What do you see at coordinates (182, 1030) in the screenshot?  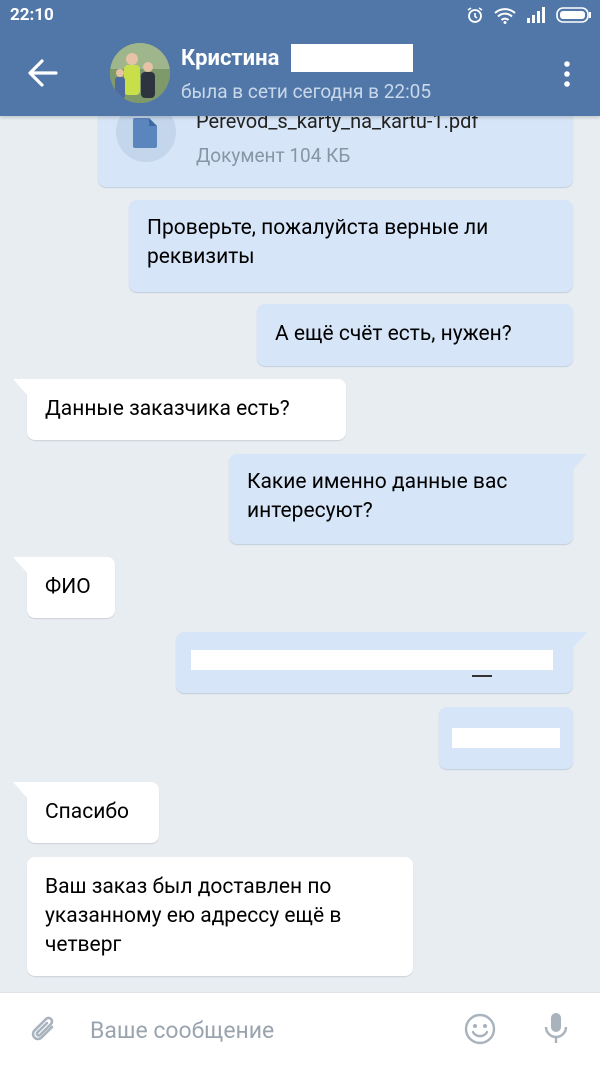 I see `message-input: Ваше сообщение` at bounding box center [182, 1030].